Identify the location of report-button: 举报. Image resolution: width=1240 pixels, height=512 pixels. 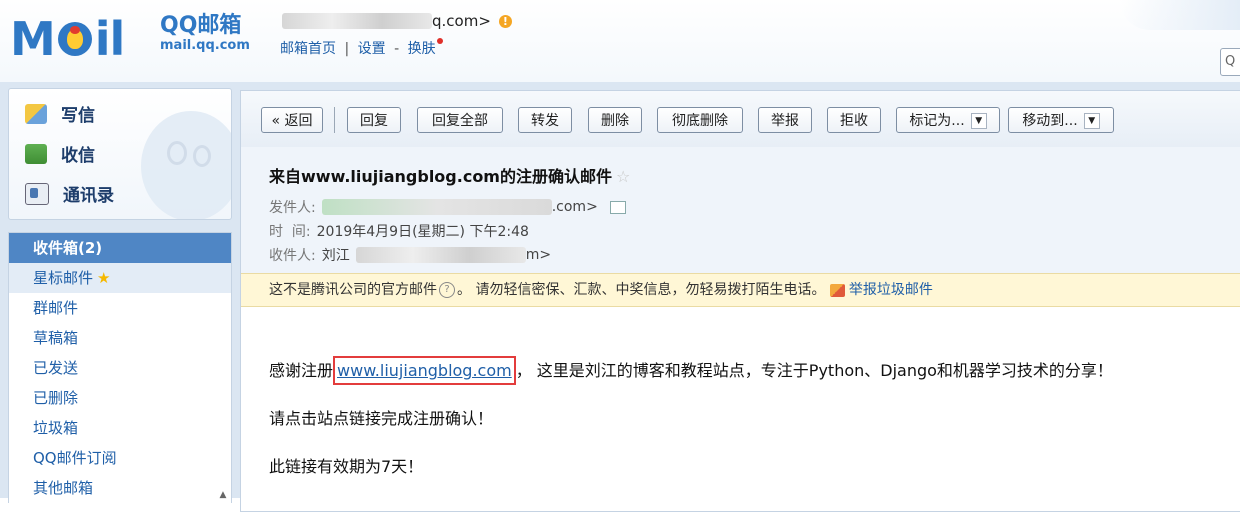
(785, 120).